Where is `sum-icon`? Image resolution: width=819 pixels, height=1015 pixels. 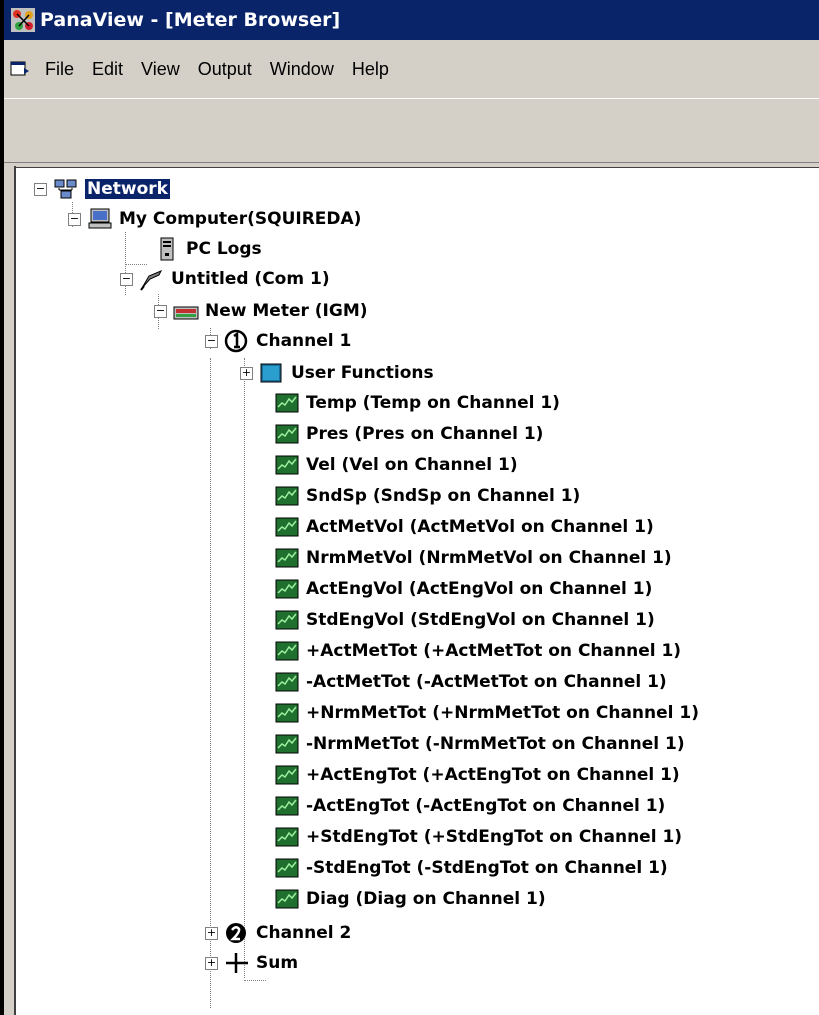
sum-icon is located at coordinates (237, 963).